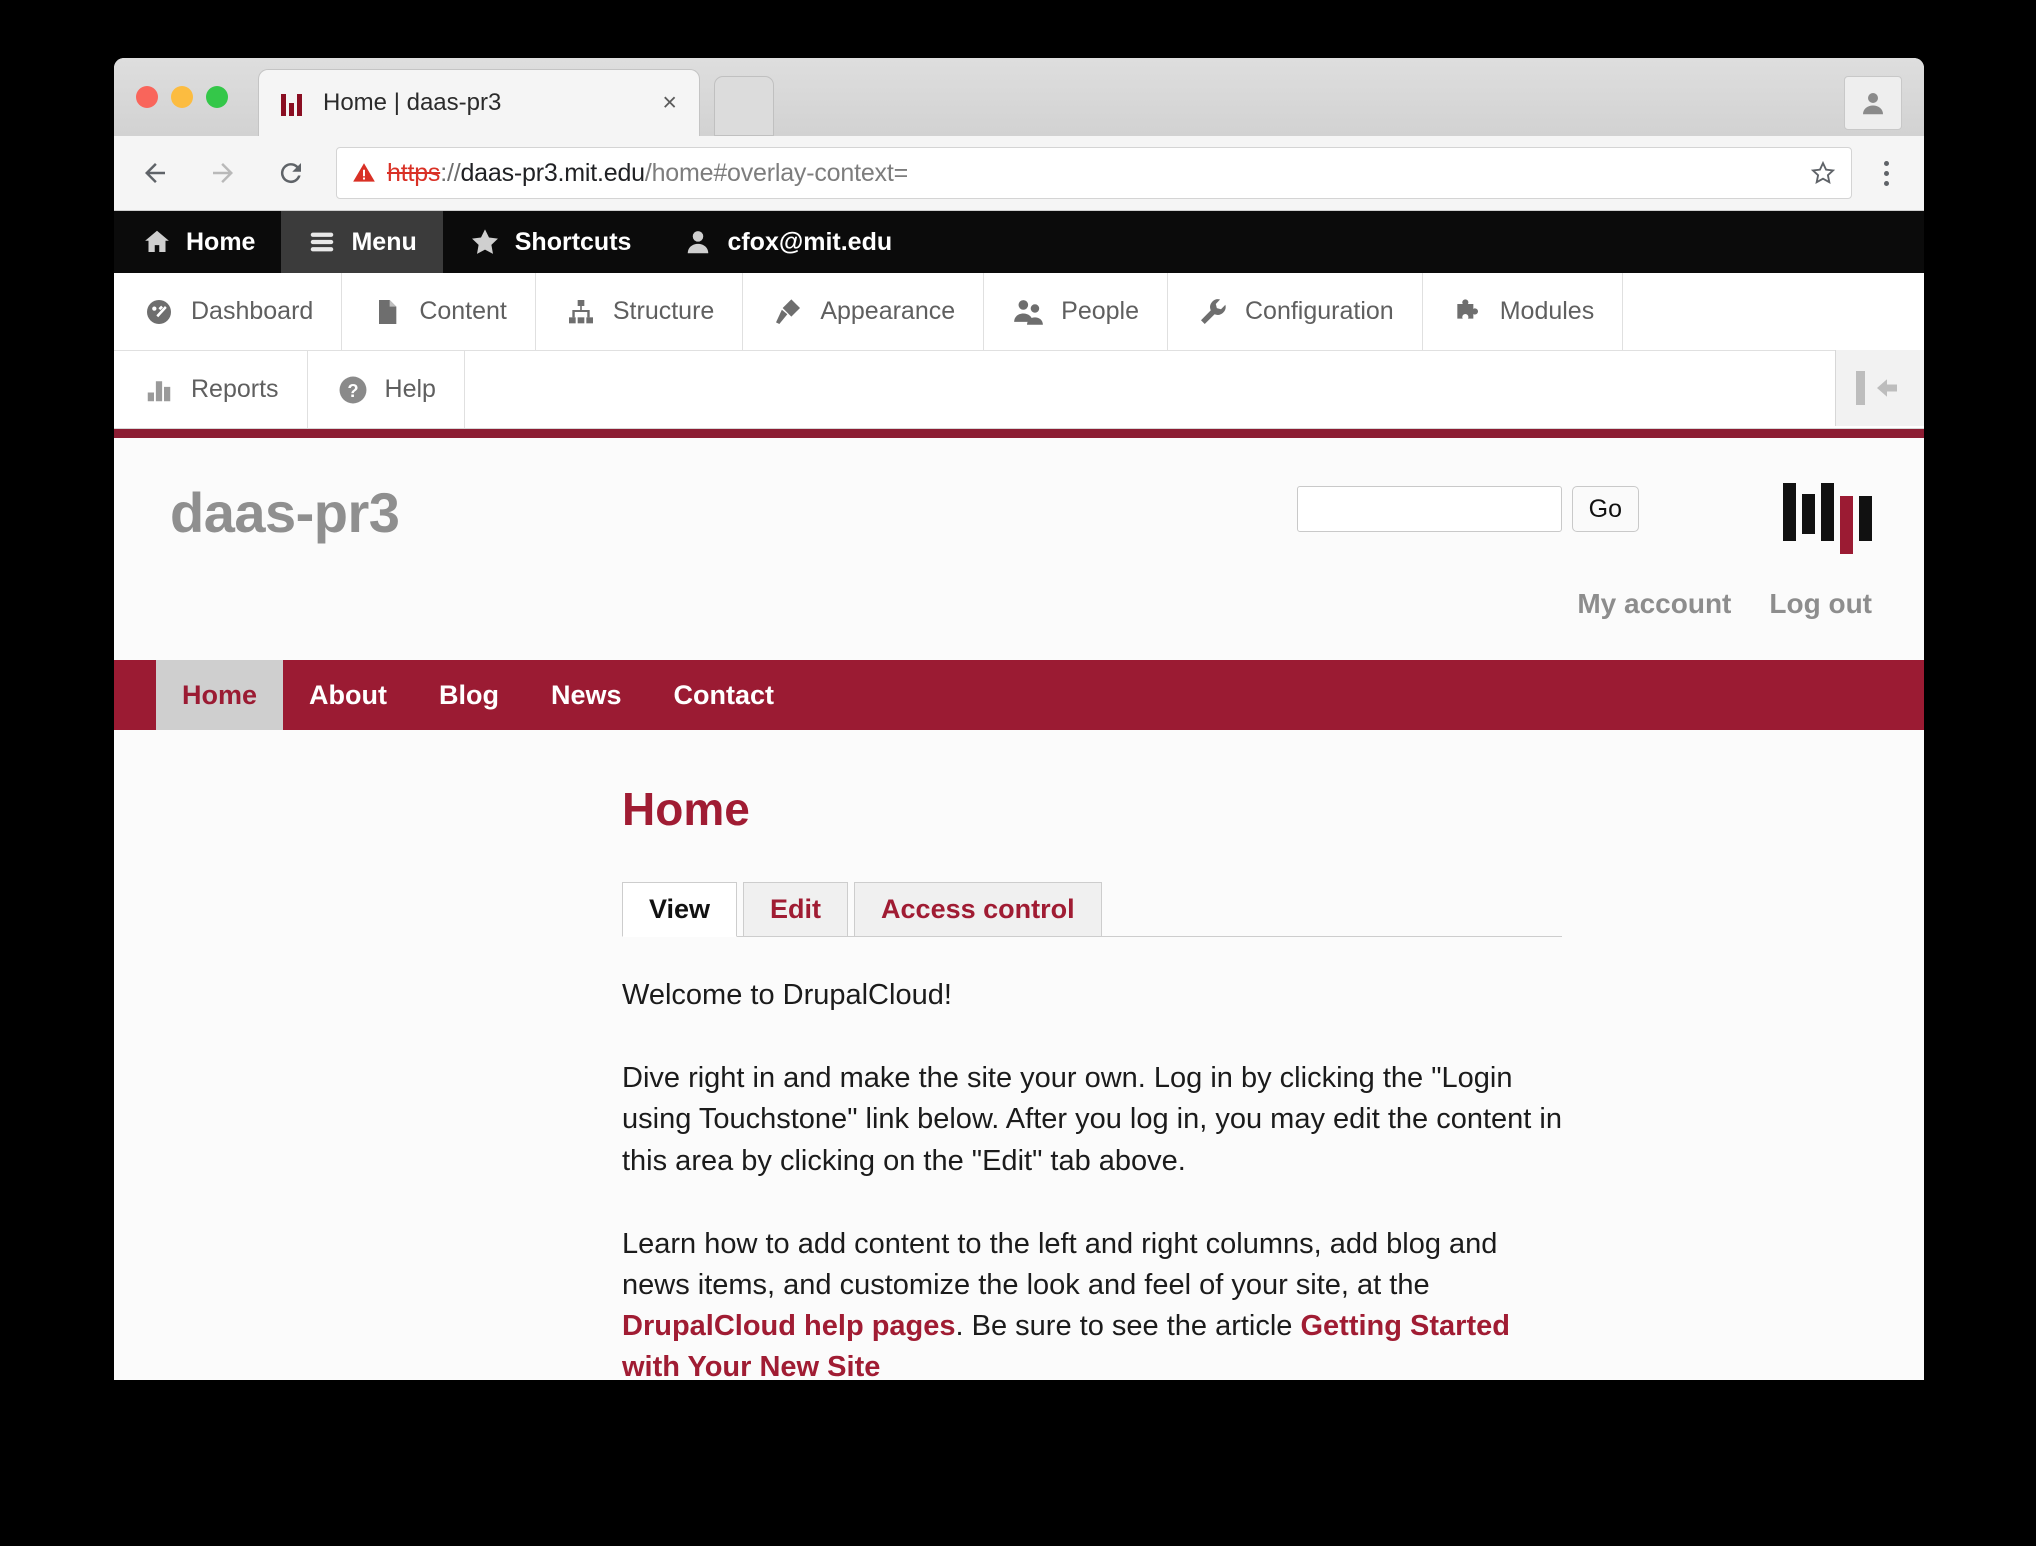 The height and width of the screenshot is (1546, 2036). I want to click on nav-item-contact: Contact, so click(724, 695).